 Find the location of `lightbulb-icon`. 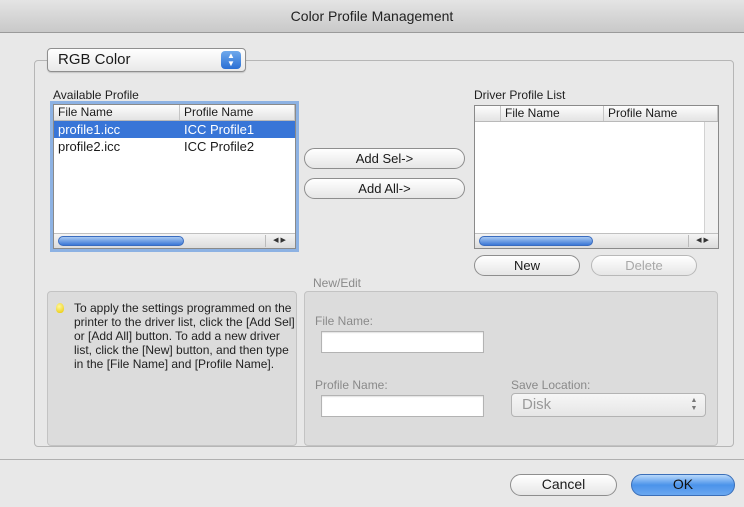

lightbulb-icon is located at coordinates (60, 308).